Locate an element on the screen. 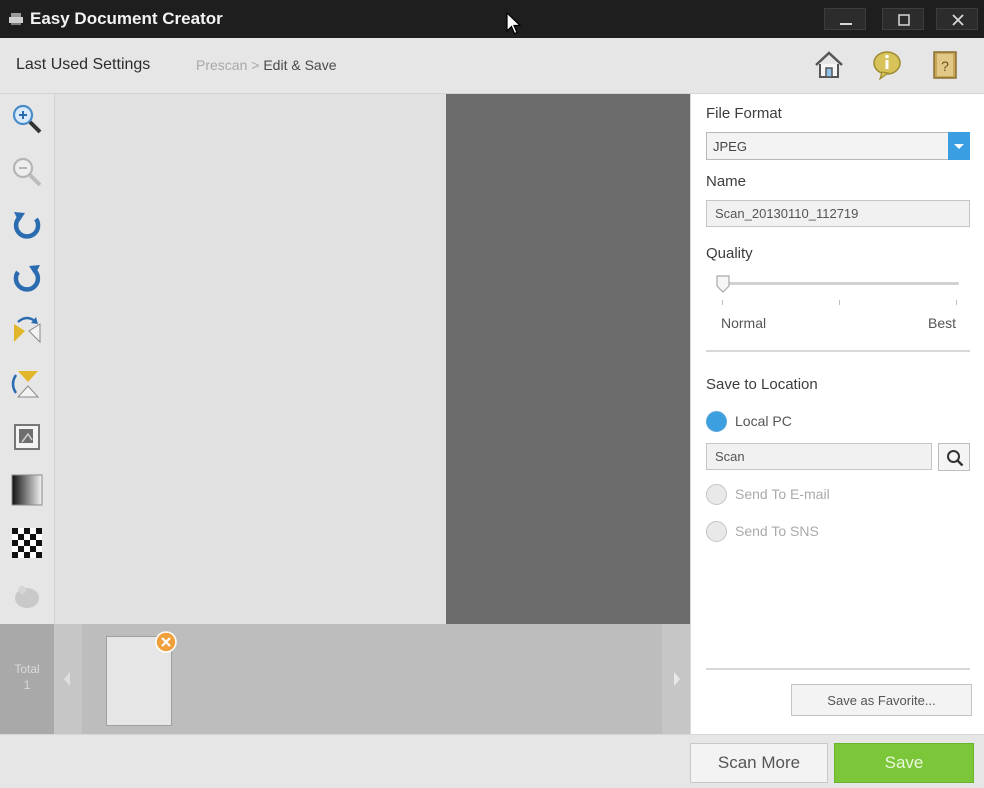 The image size is (984, 788). thumbnail-prev-button is located at coordinates (68, 679).